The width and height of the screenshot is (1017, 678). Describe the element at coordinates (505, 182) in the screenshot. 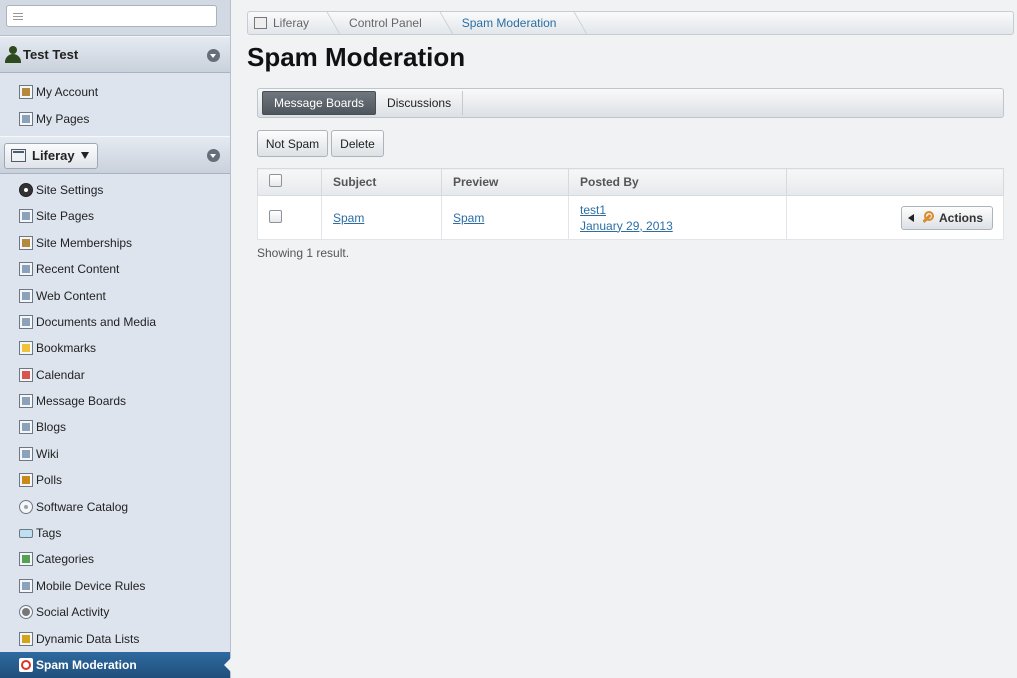

I see `column-header-preview: Preview` at that location.